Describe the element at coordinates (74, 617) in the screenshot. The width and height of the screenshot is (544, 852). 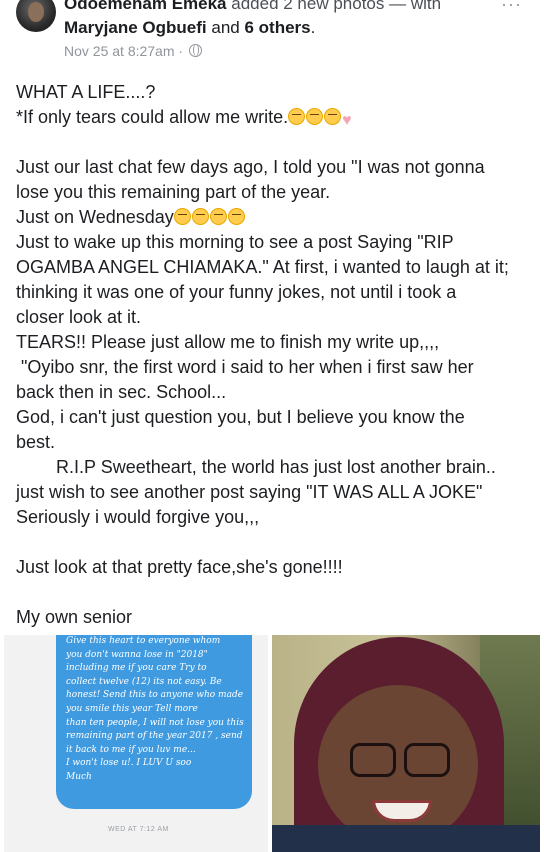
I see `post-line: My own senior` at that location.